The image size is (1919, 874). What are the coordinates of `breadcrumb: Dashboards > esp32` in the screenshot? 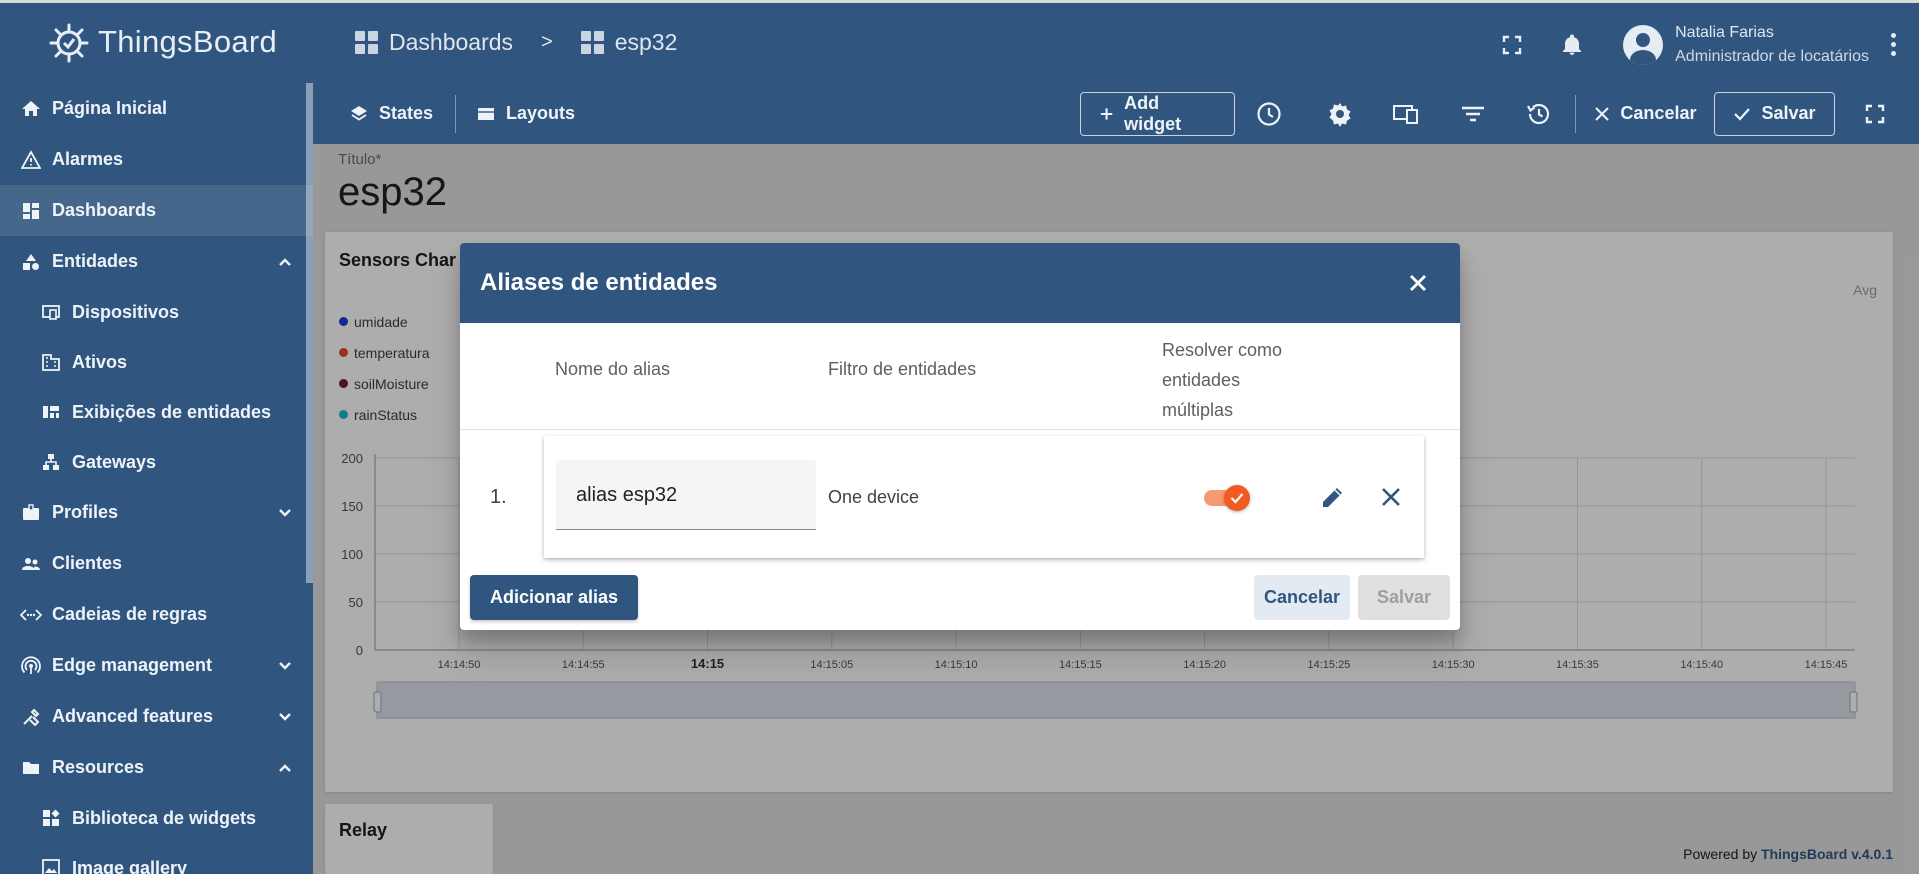 It's located at (516, 42).